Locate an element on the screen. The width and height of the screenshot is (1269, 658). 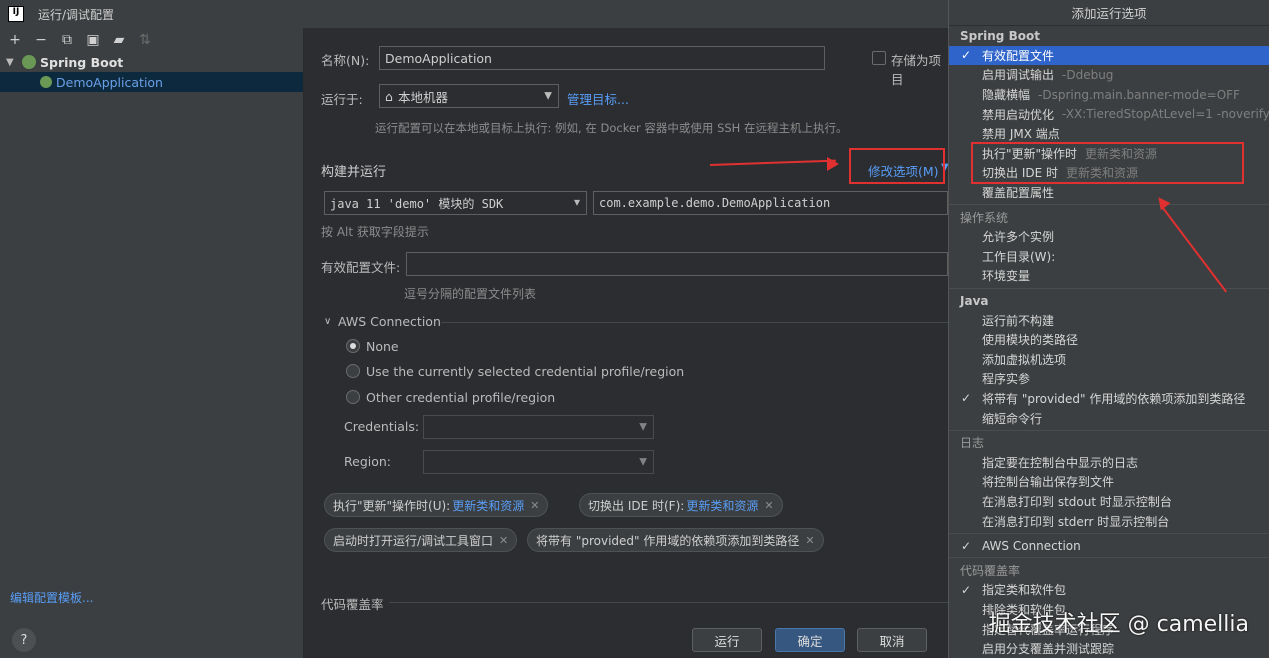
popup-option: ✓ 指定类和软件包 is located at coordinates (1109, 590).